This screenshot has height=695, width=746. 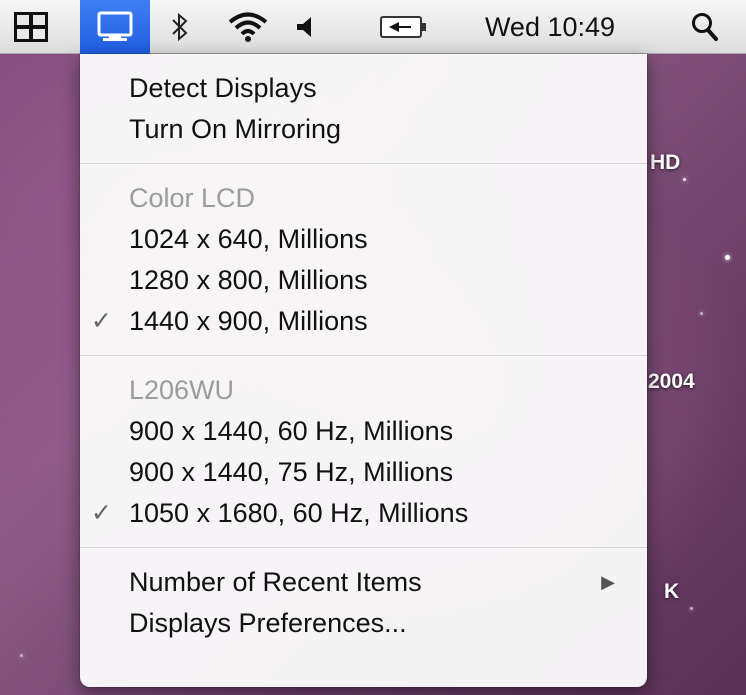 What do you see at coordinates (192, 198) in the screenshot?
I see `color-lcd-header: Color LCD` at bounding box center [192, 198].